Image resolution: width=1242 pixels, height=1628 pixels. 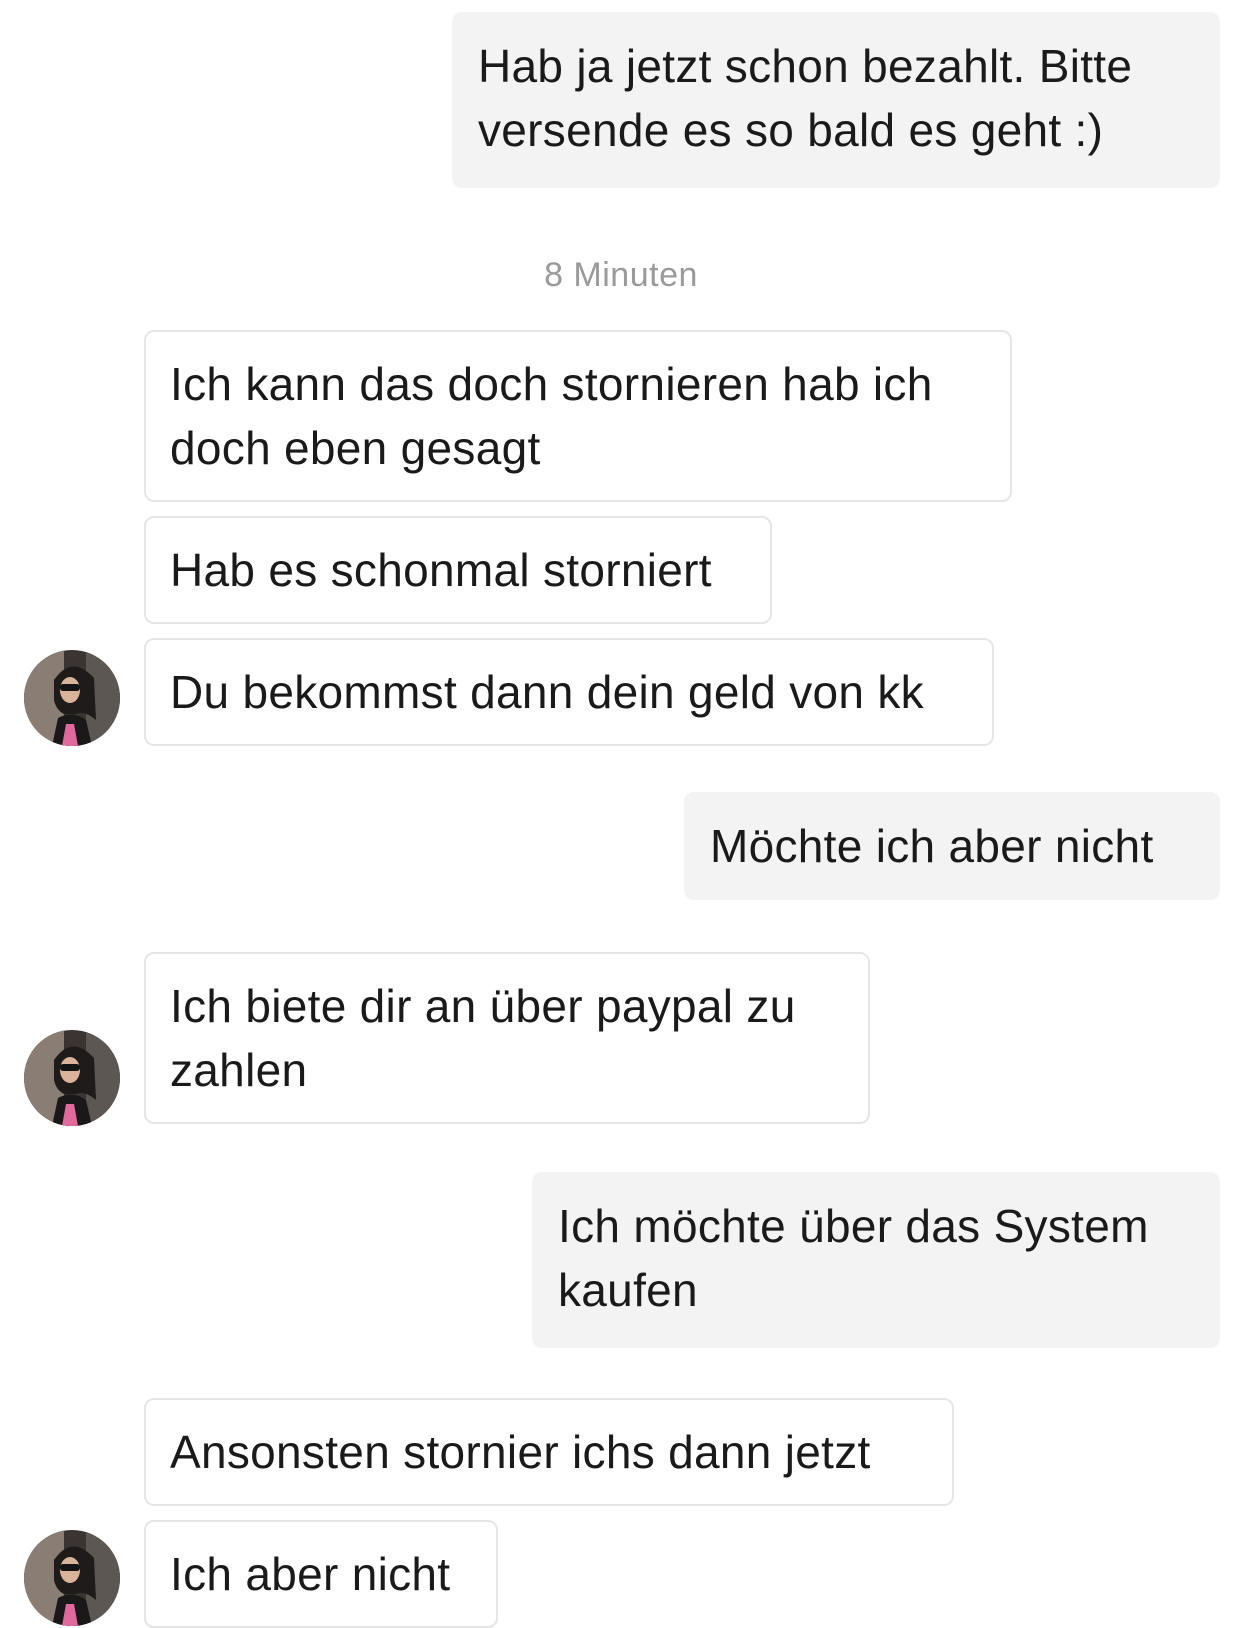 What do you see at coordinates (952, 846) in the screenshot?
I see `message-bubble-sent: Möchte ich aber nicht` at bounding box center [952, 846].